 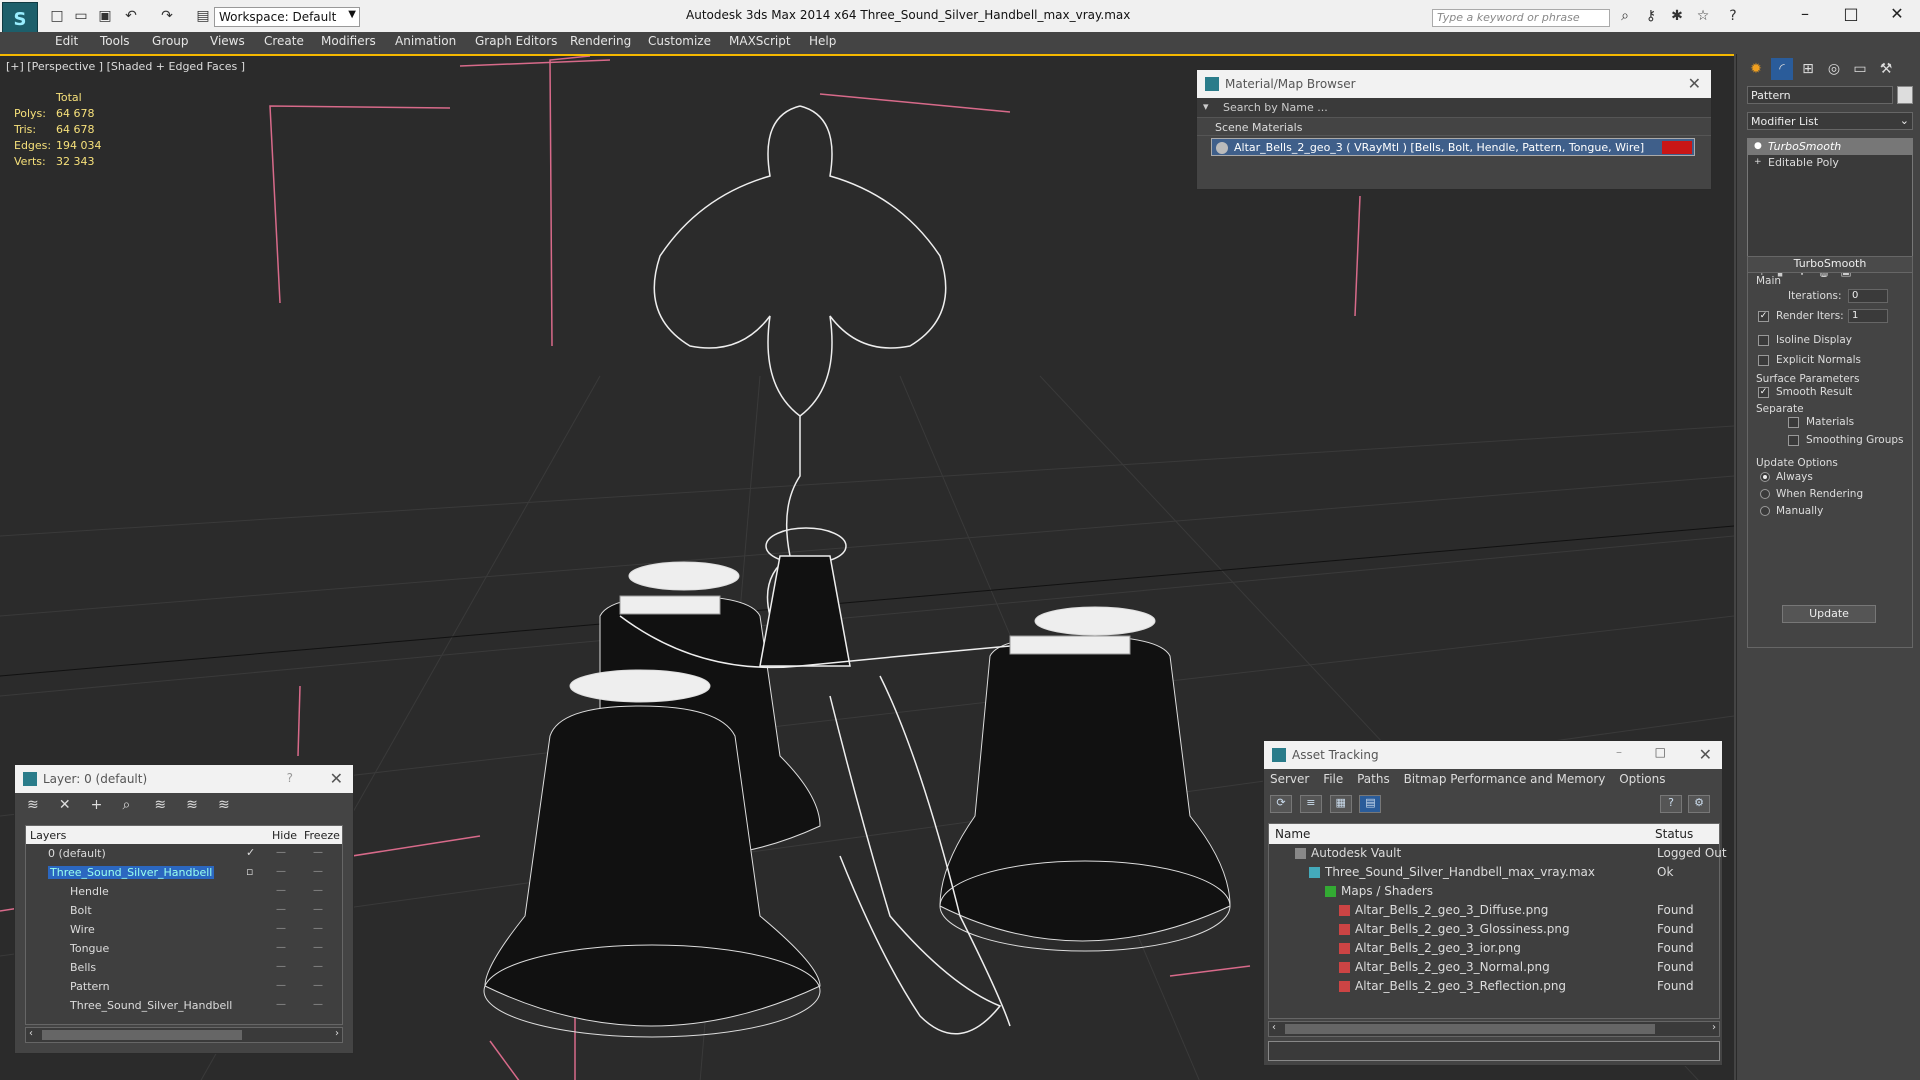 What do you see at coordinates (131, 16) in the screenshot?
I see `undo-icon: ↶` at bounding box center [131, 16].